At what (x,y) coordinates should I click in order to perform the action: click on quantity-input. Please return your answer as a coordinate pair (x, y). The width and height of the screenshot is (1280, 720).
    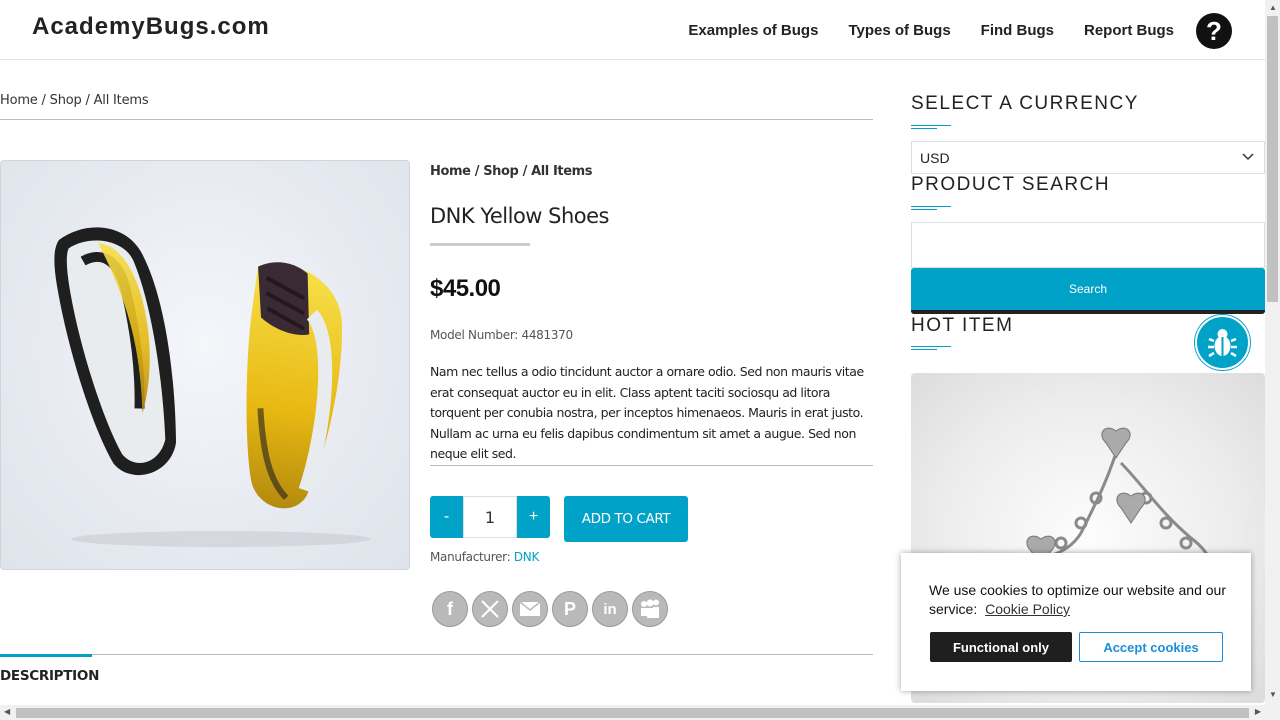
    Looking at the image, I should click on (490, 517).